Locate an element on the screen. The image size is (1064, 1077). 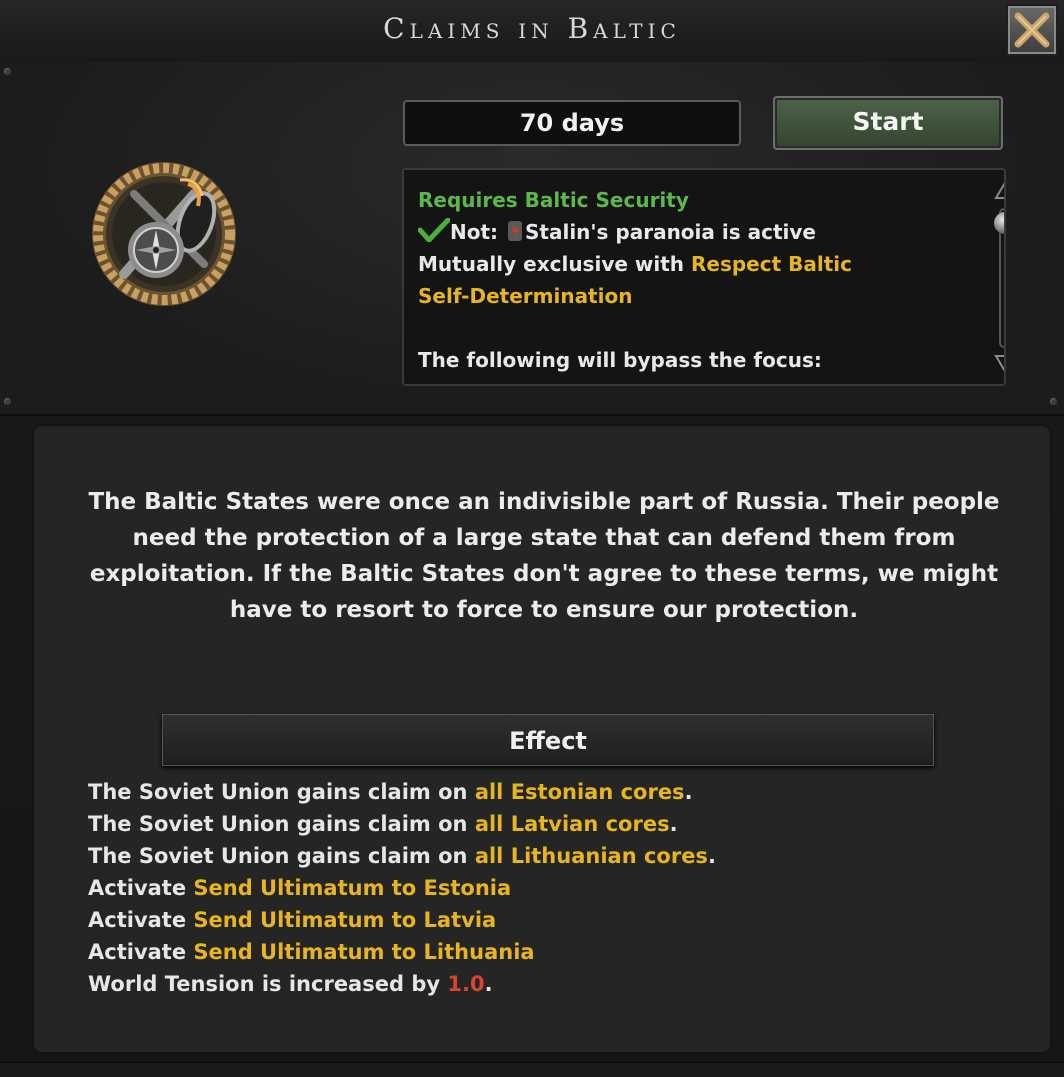
scroll-up-icon is located at coordinates (1000, 189).